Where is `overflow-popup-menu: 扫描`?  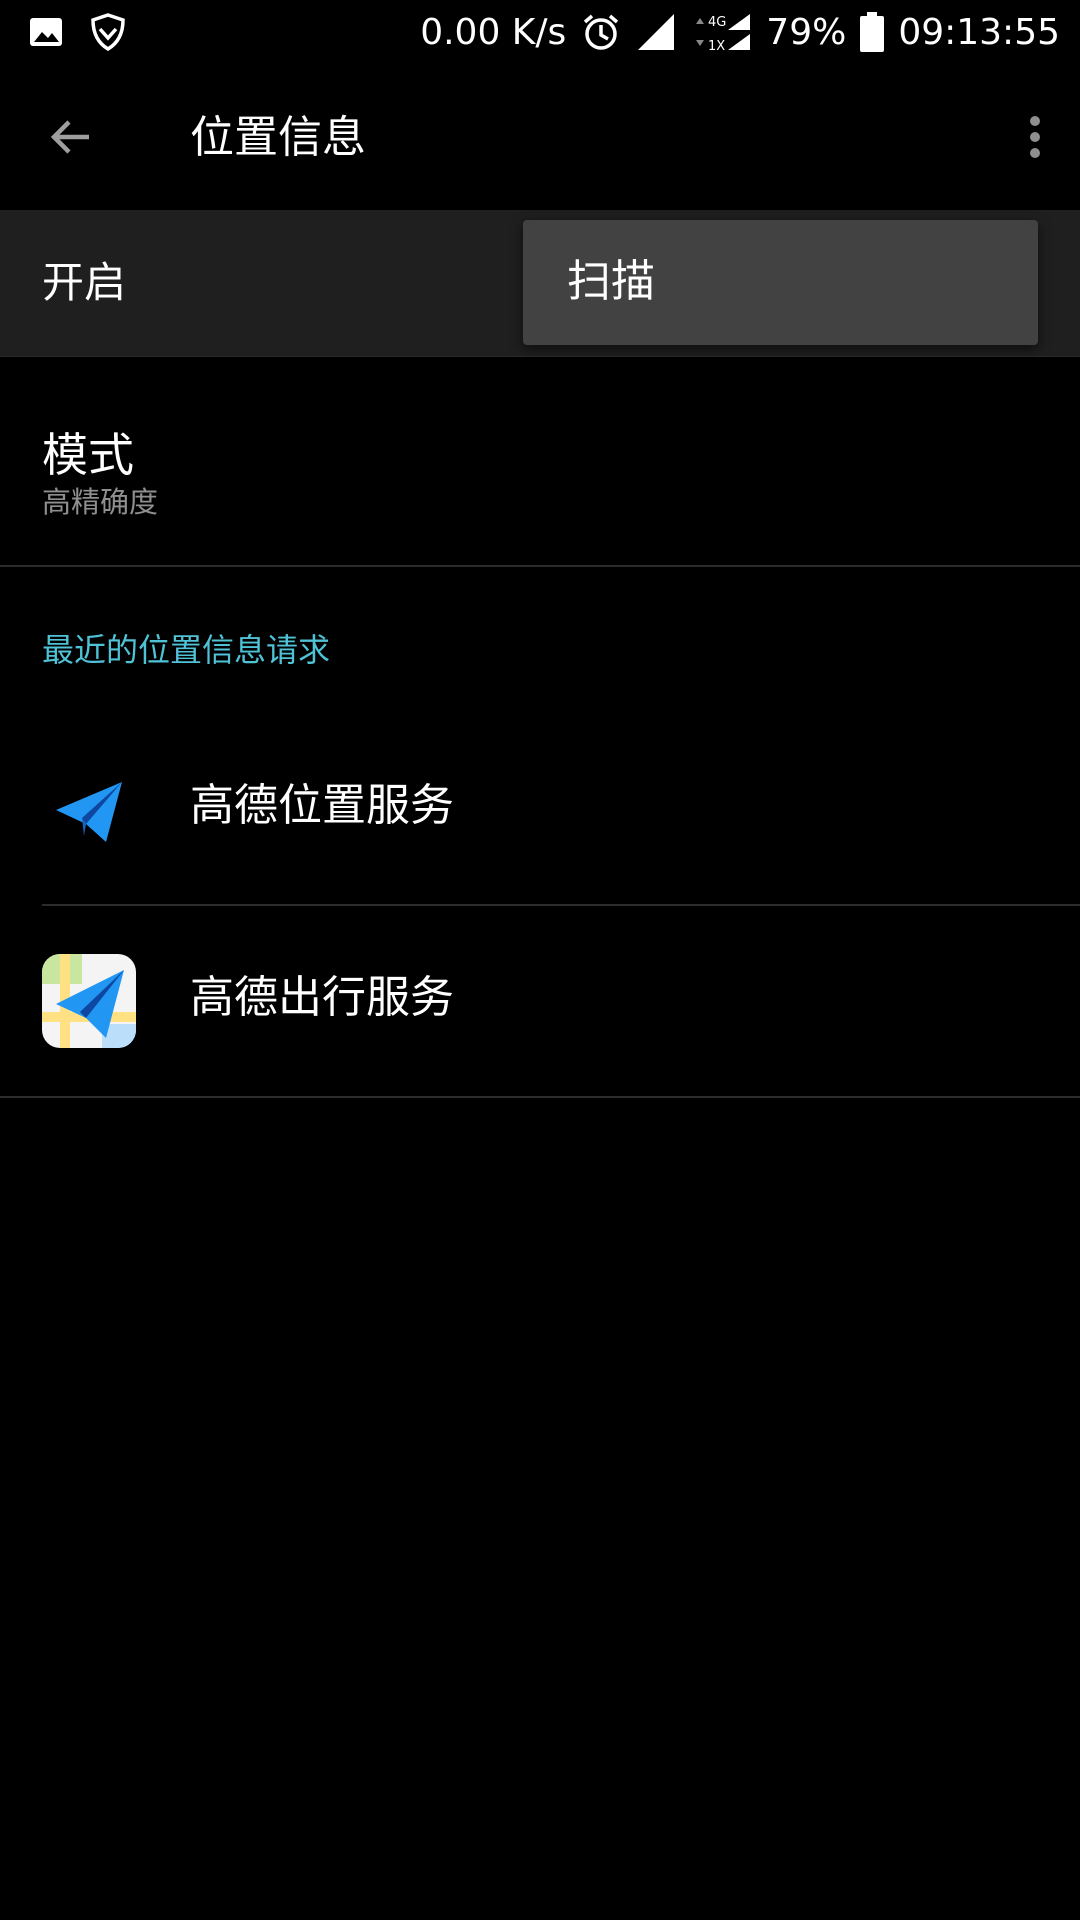
overflow-popup-menu: 扫描 is located at coordinates (780, 282).